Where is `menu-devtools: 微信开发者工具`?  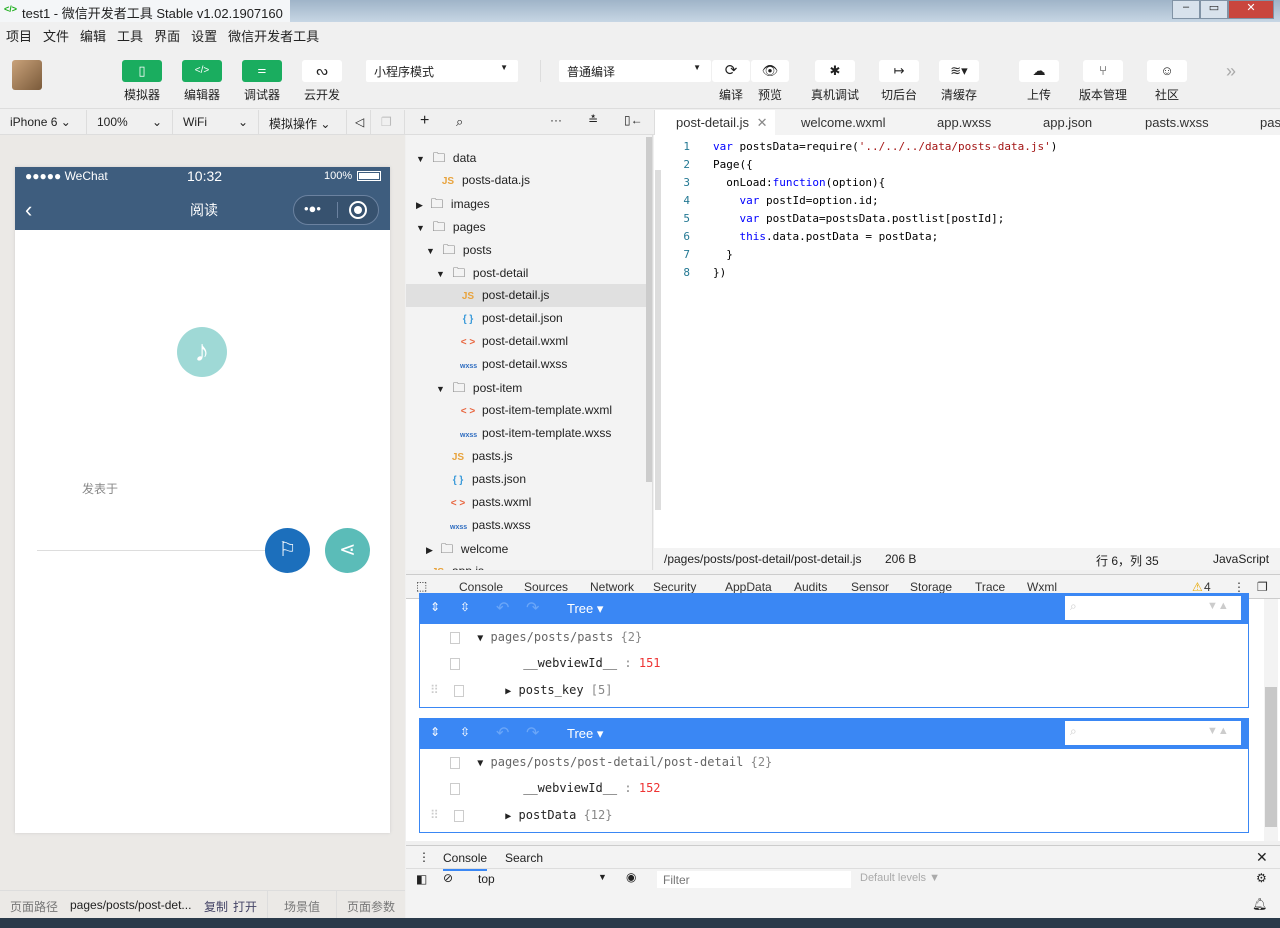
menu-devtools: 微信开发者工具 is located at coordinates (273, 33).